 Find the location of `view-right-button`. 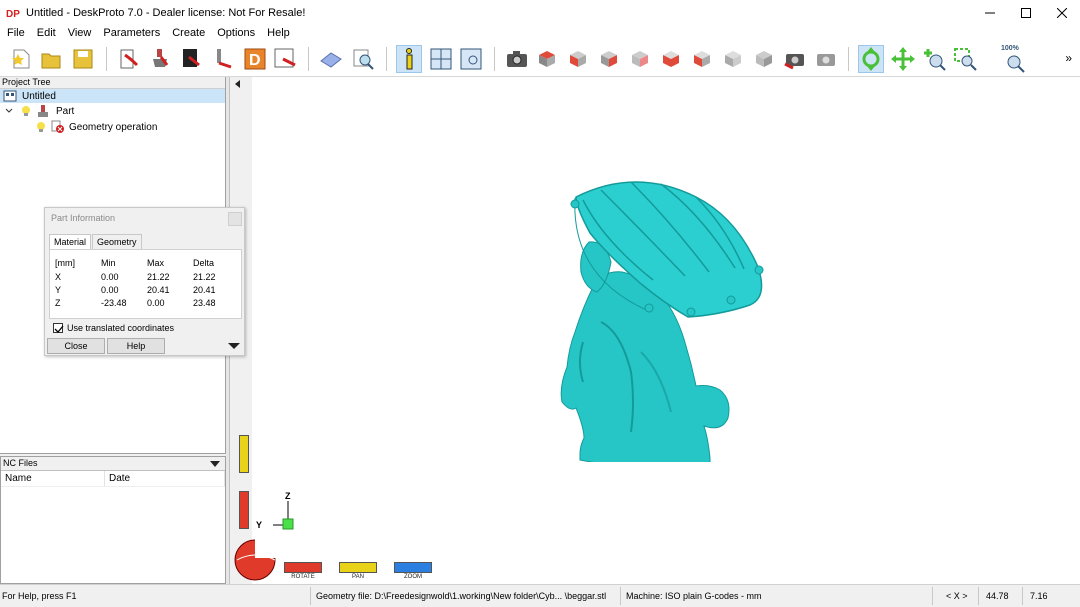

view-right-button is located at coordinates (609, 59).